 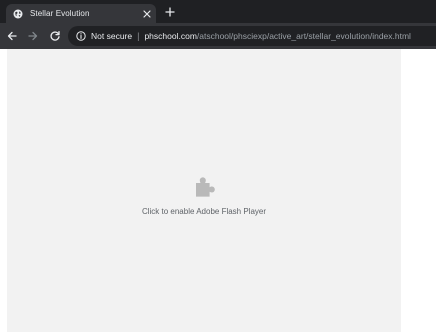 I want to click on tab-strip: Stellar Evolution, so click(x=218, y=11).